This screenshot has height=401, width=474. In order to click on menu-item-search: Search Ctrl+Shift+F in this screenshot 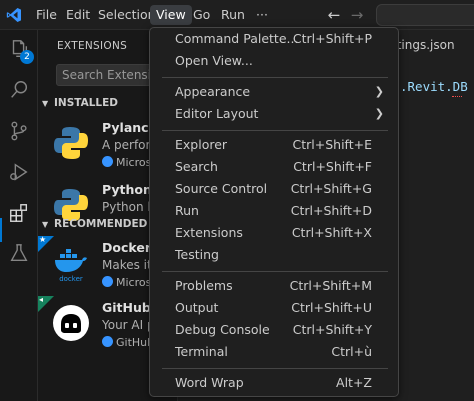, I will do `click(274, 167)`.